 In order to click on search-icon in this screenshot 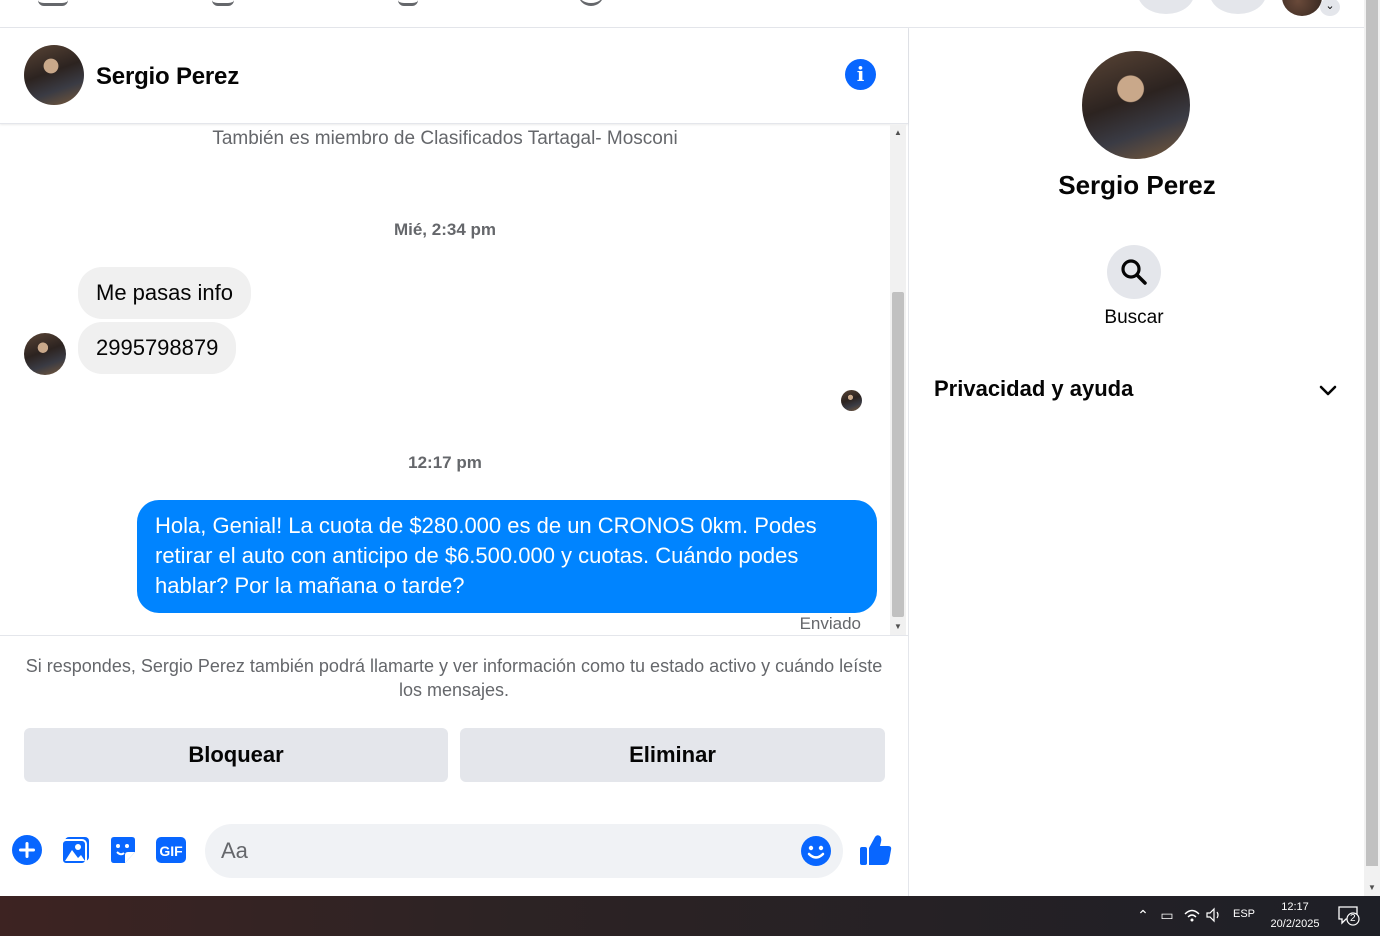, I will do `click(1134, 272)`.